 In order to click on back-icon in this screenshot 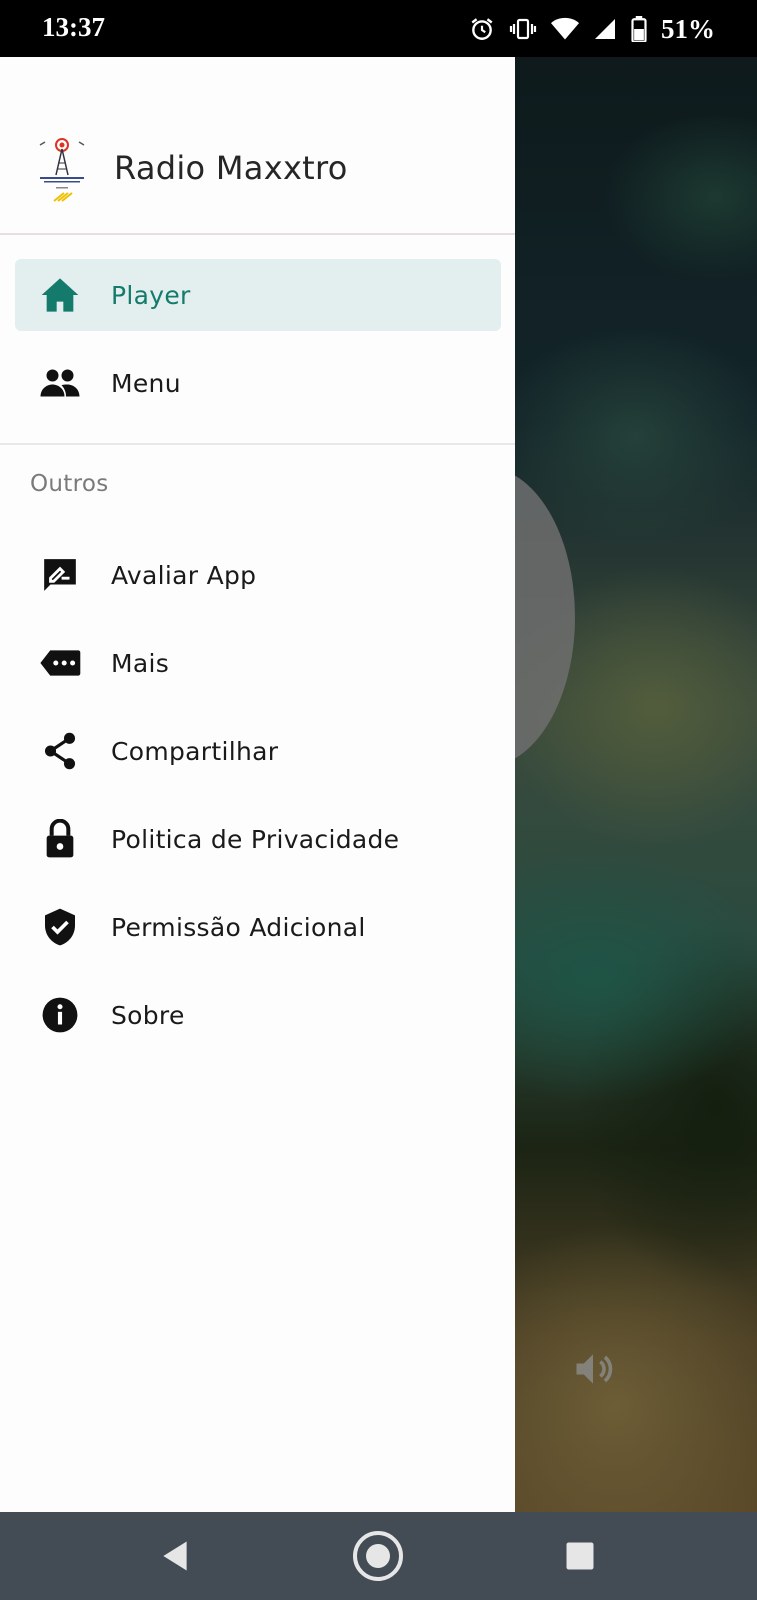, I will do `click(175, 1556)`.